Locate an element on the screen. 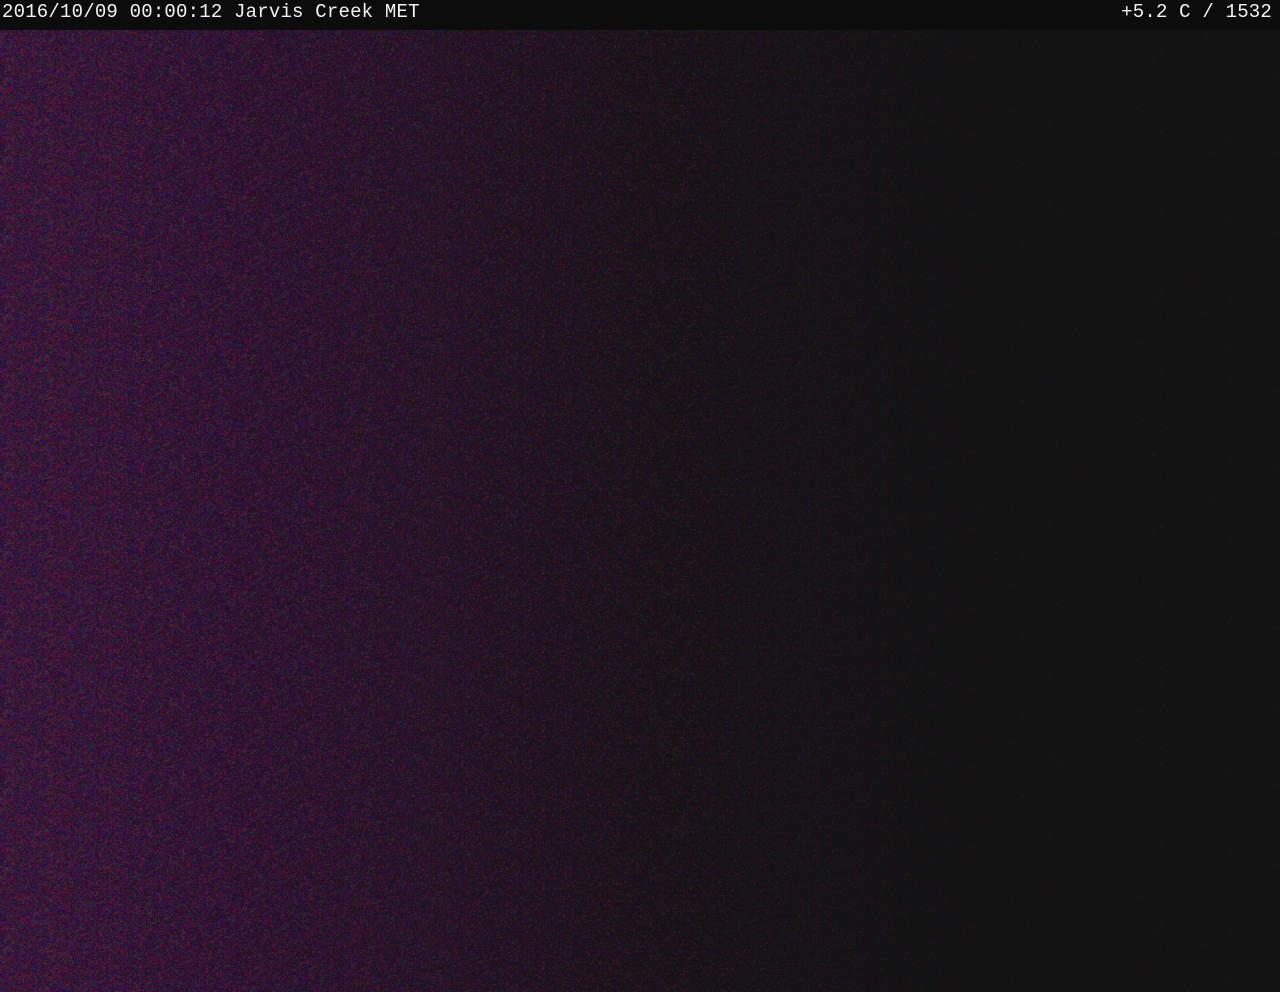 Image resolution: width=1280 pixels, height=992 pixels. temperature-readout: +5.2 C / 1532 is located at coordinates (1196, 12).